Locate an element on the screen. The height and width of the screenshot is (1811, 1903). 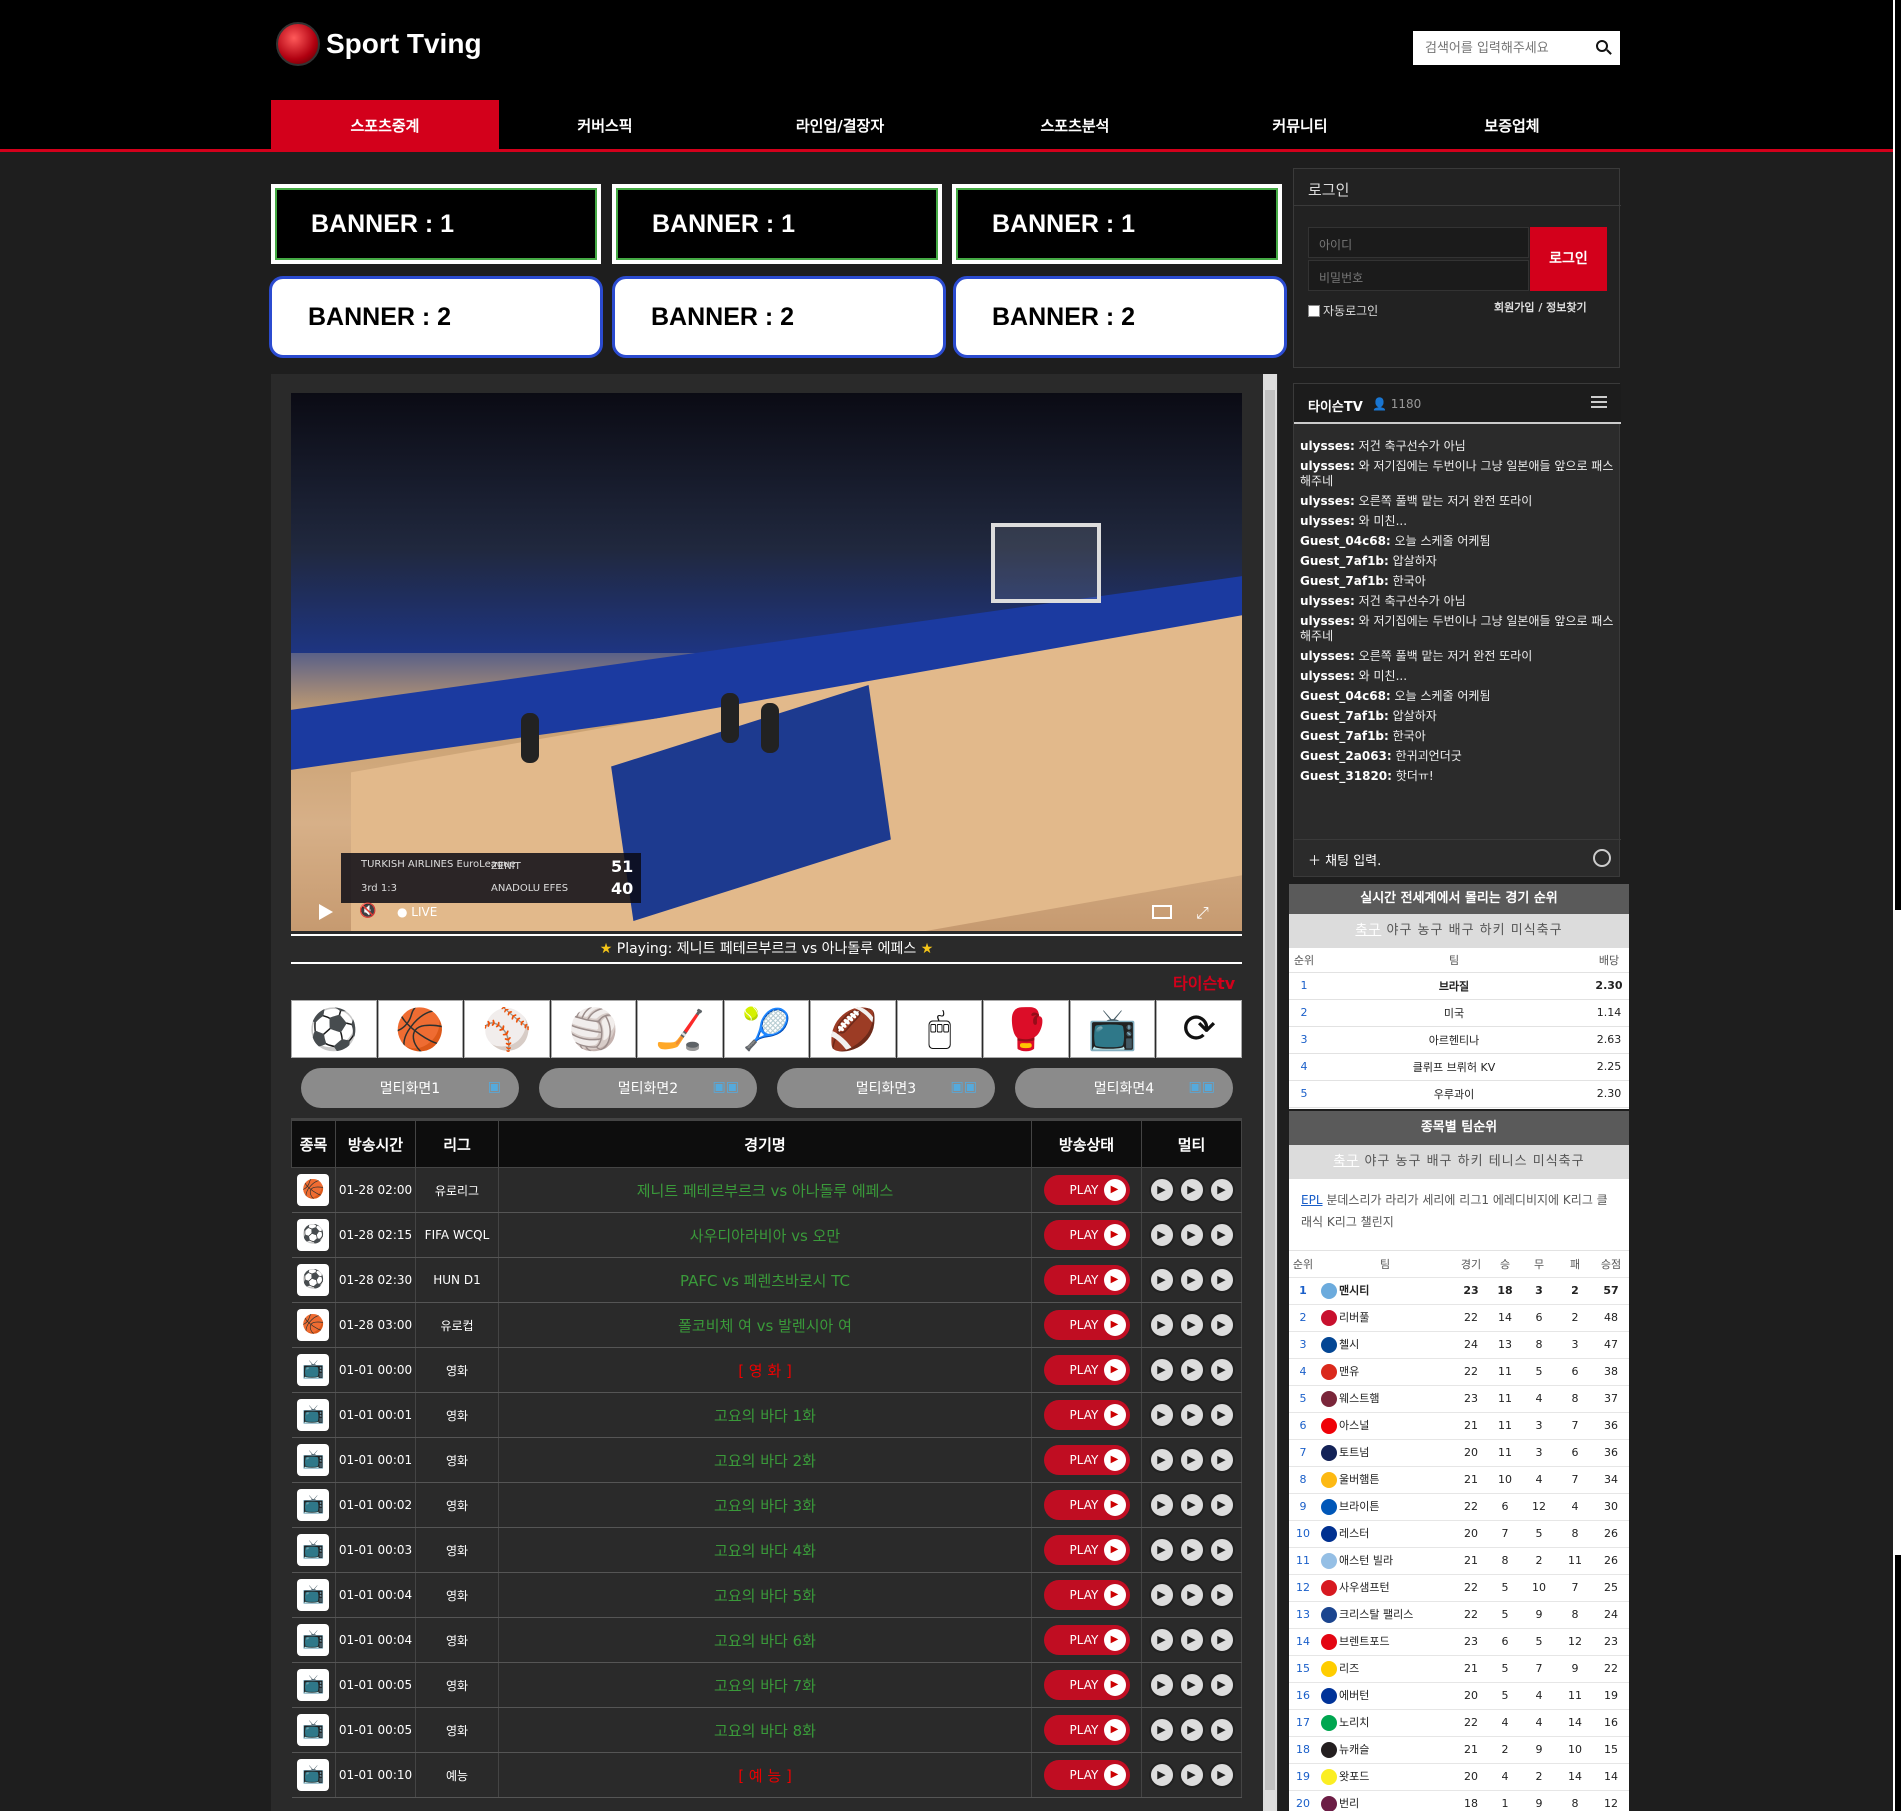
cell-title: [ 영 화 ] is located at coordinates (765, 1370).